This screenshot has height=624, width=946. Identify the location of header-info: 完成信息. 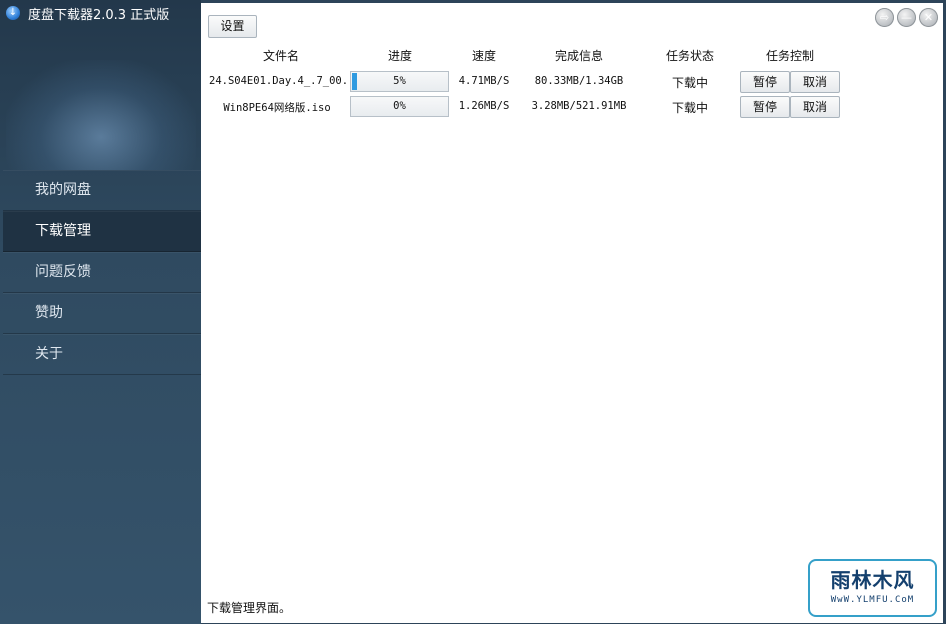
(578, 56).